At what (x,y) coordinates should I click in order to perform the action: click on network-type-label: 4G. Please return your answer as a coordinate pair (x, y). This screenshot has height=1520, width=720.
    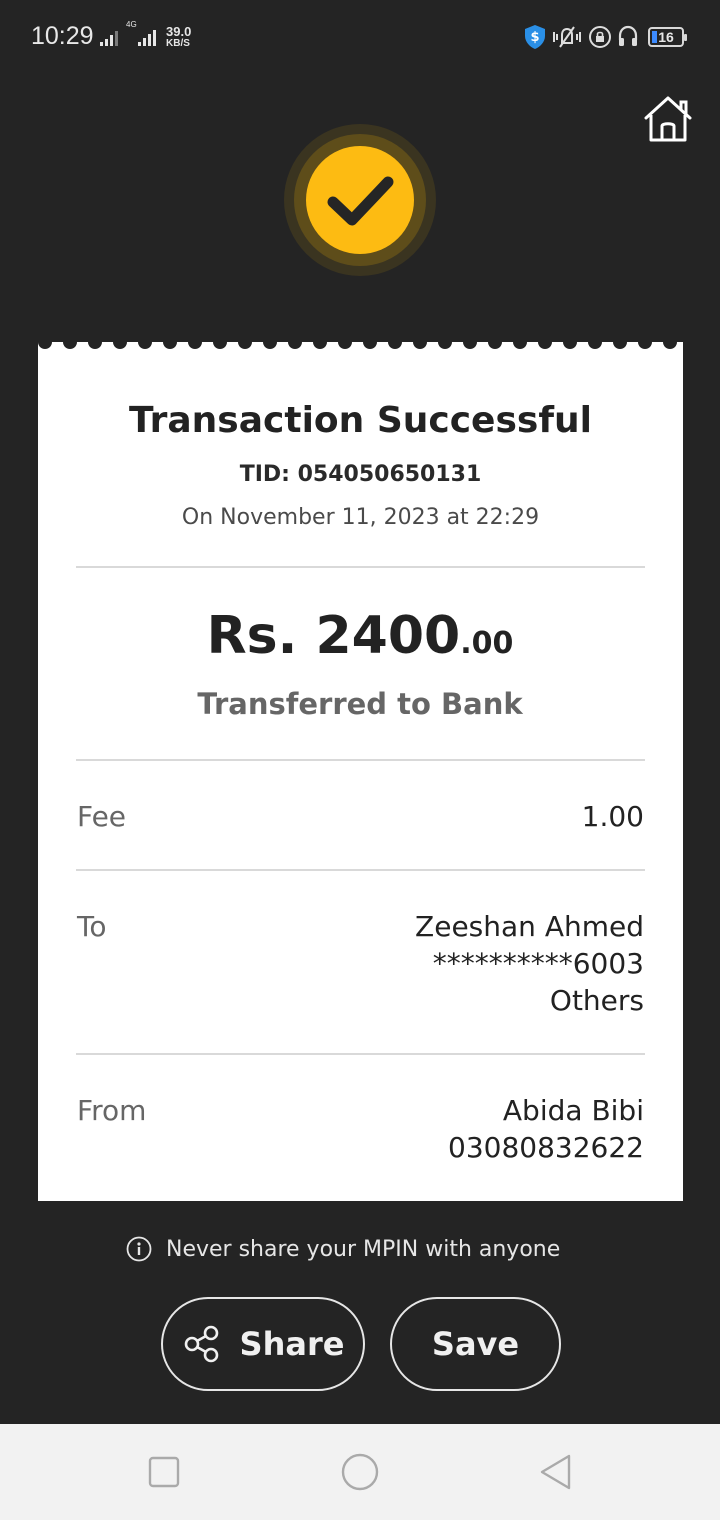
    Looking at the image, I should click on (131, 24).